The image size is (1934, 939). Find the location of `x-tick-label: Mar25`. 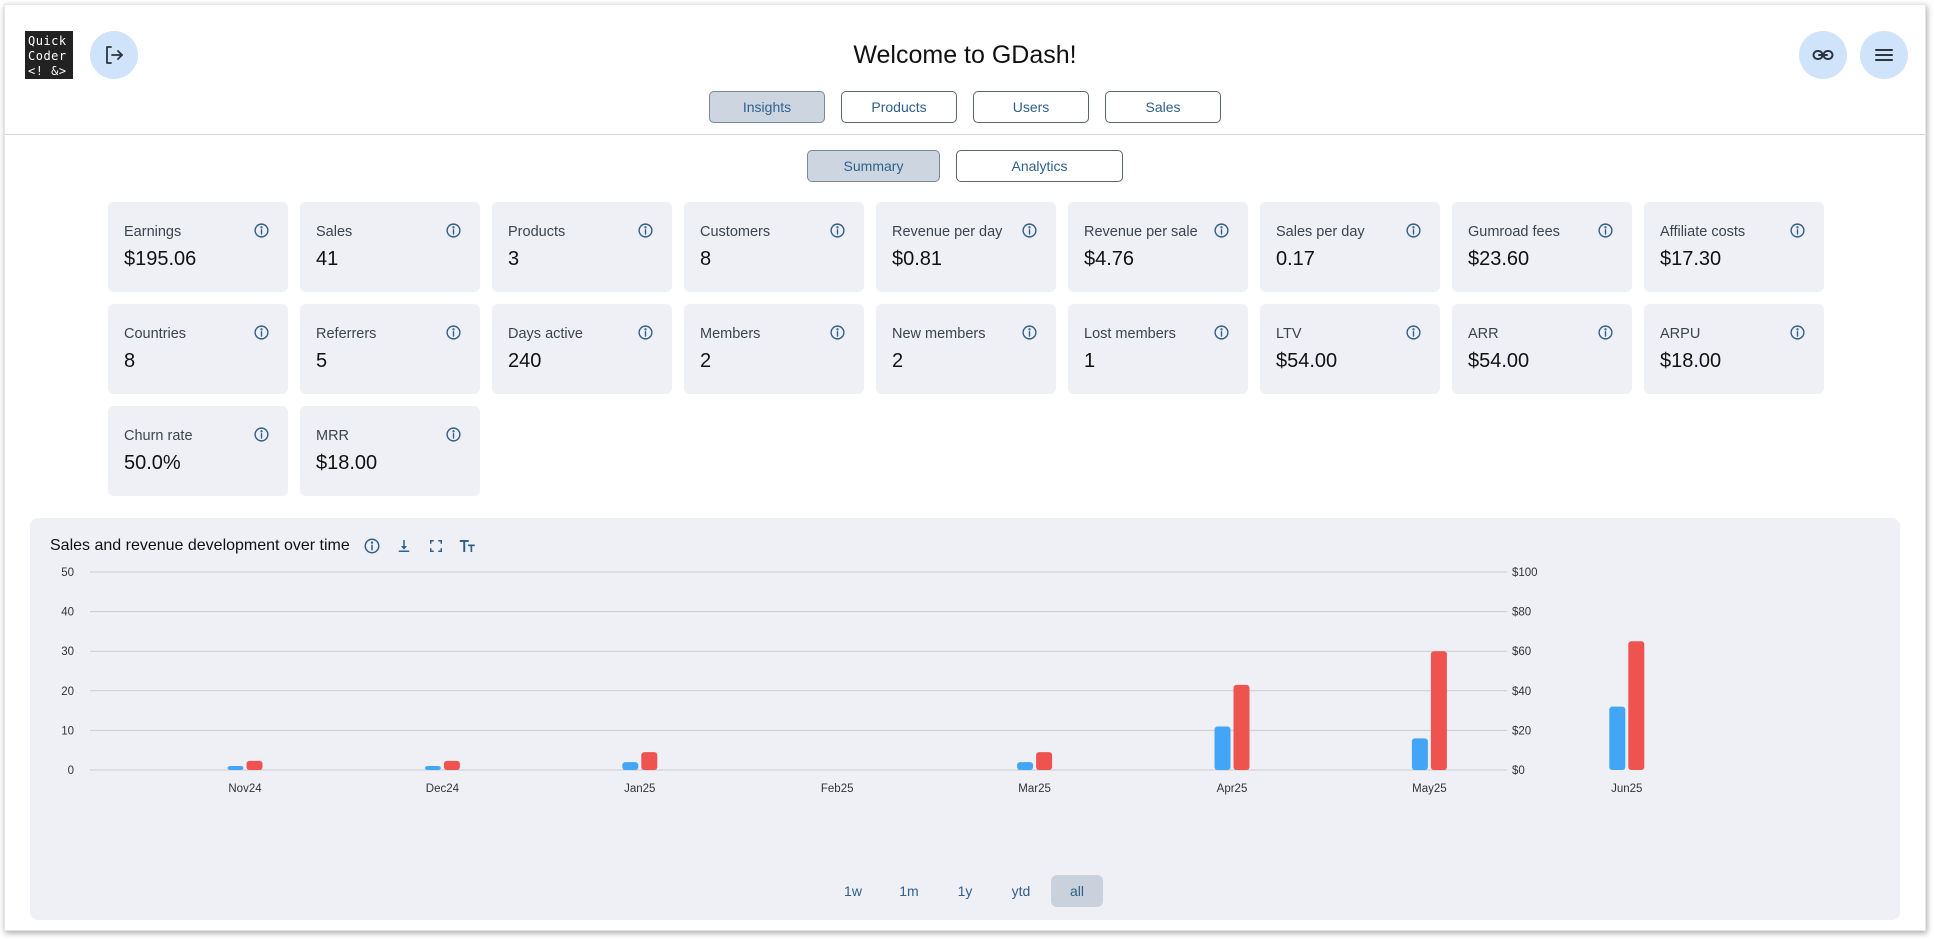

x-tick-label: Mar25 is located at coordinates (1034, 789).